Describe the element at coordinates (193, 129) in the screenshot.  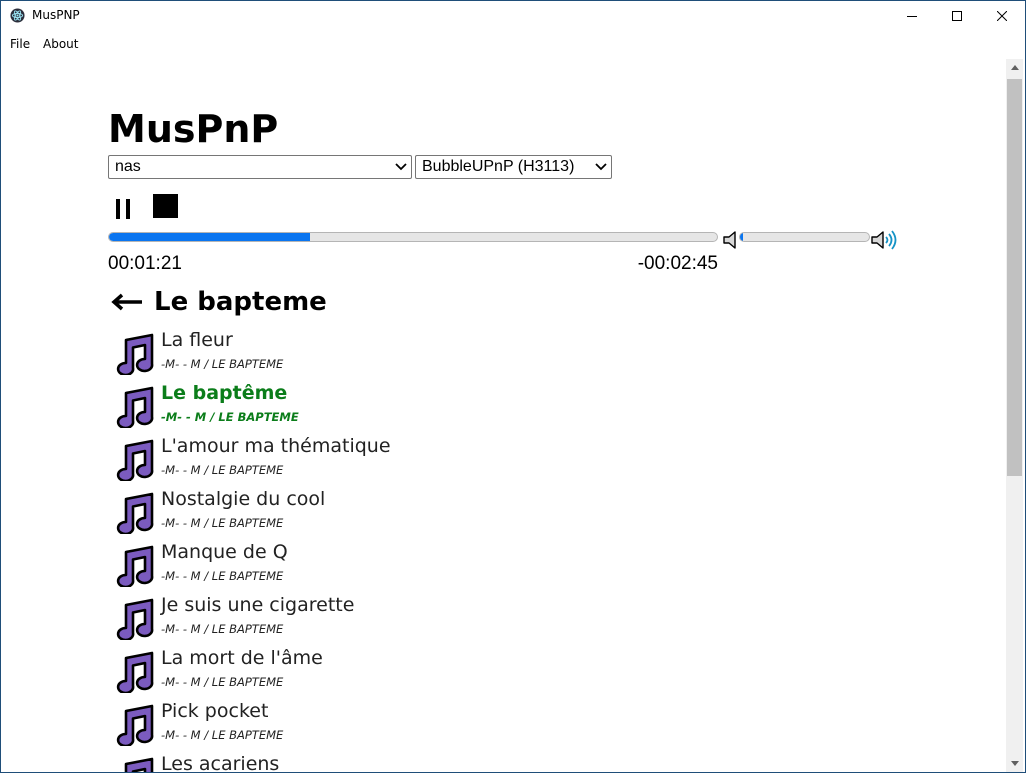
I see `app-title: MusPnP` at that location.